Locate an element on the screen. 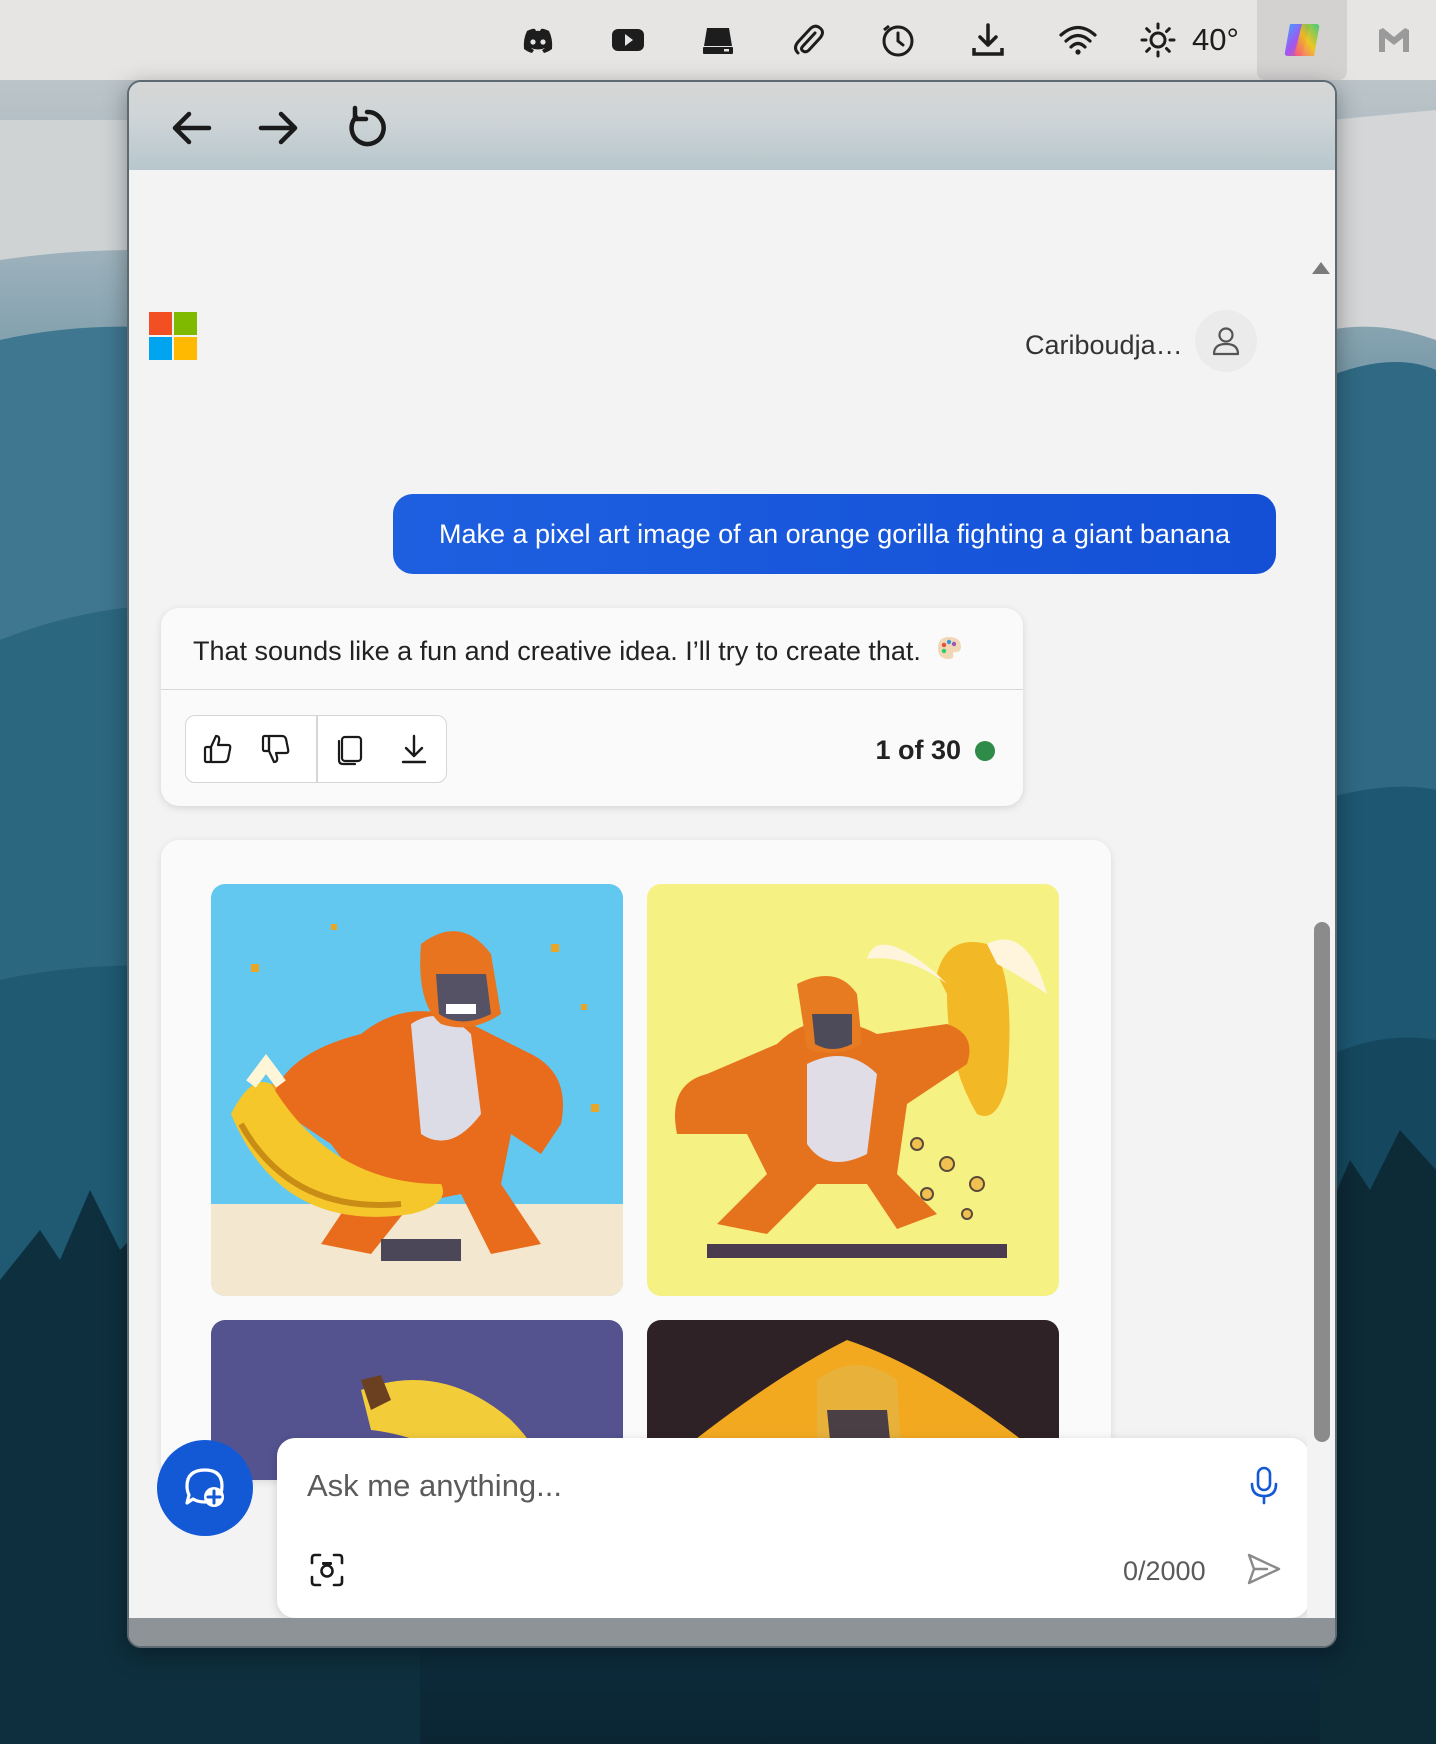 This screenshot has width=1436, height=1744. thumbs-up-icon is located at coordinates (218, 749).